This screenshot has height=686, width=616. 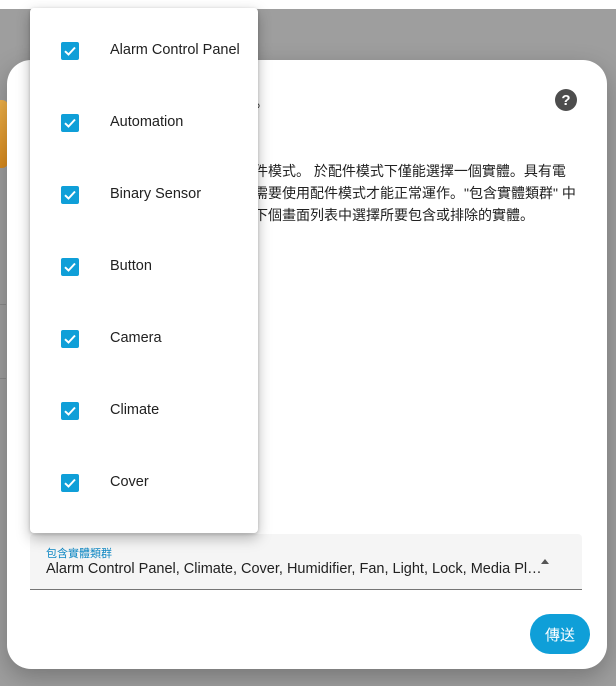 I want to click on menu-item-label: Button, so click(x=131, y=266).